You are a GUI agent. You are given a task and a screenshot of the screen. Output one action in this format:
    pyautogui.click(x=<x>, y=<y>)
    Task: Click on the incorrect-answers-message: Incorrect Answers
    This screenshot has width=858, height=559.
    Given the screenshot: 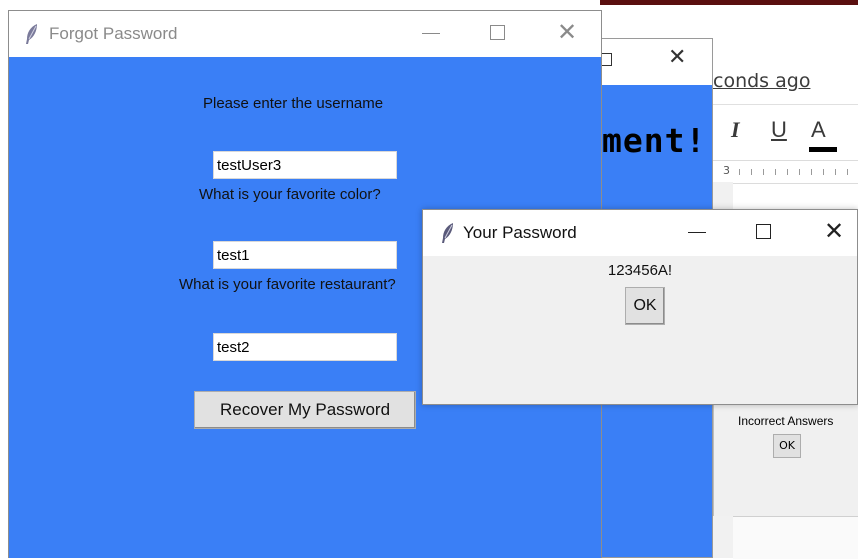 What is the action you would take?
    pyautogui.click(x=786, y=421)
    